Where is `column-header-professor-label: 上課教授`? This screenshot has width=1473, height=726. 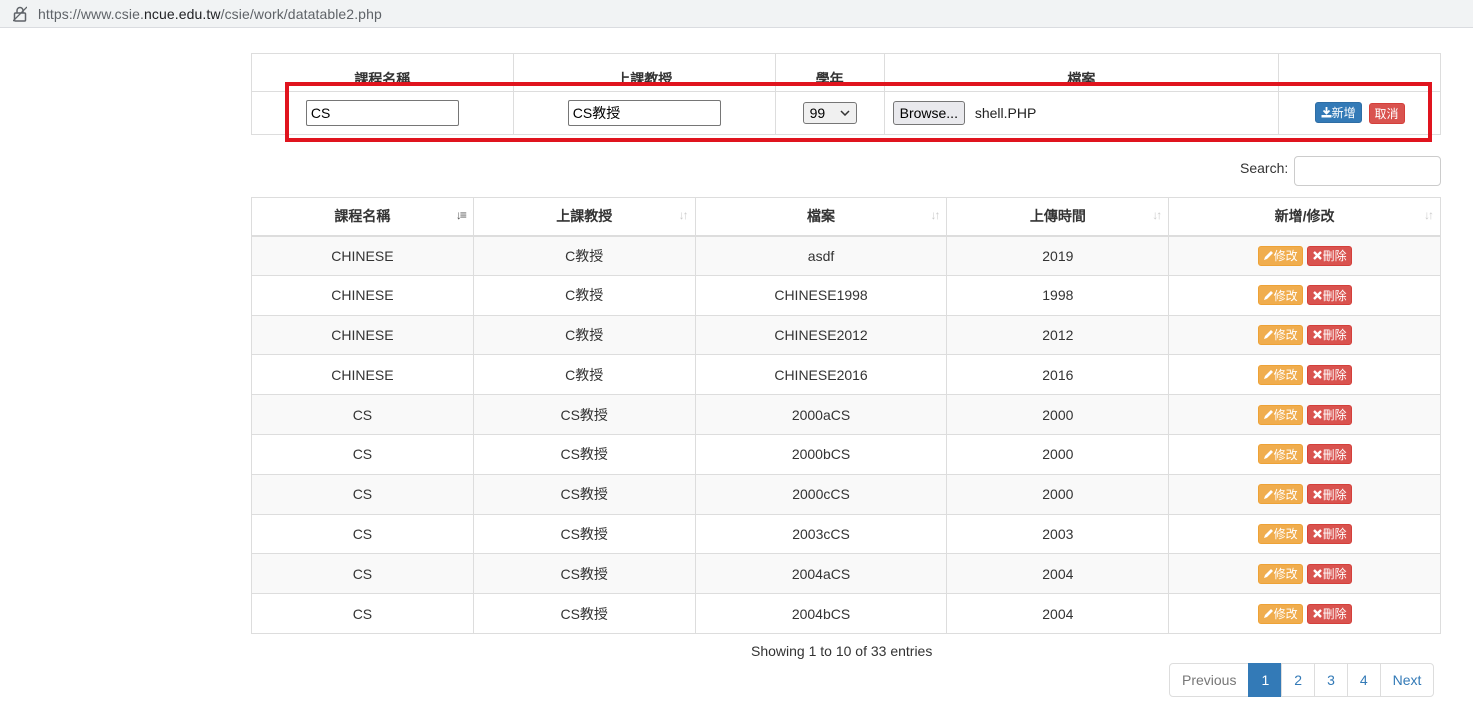 column-header-professor-label: 上課教授 is located at coordinates (584, 216).